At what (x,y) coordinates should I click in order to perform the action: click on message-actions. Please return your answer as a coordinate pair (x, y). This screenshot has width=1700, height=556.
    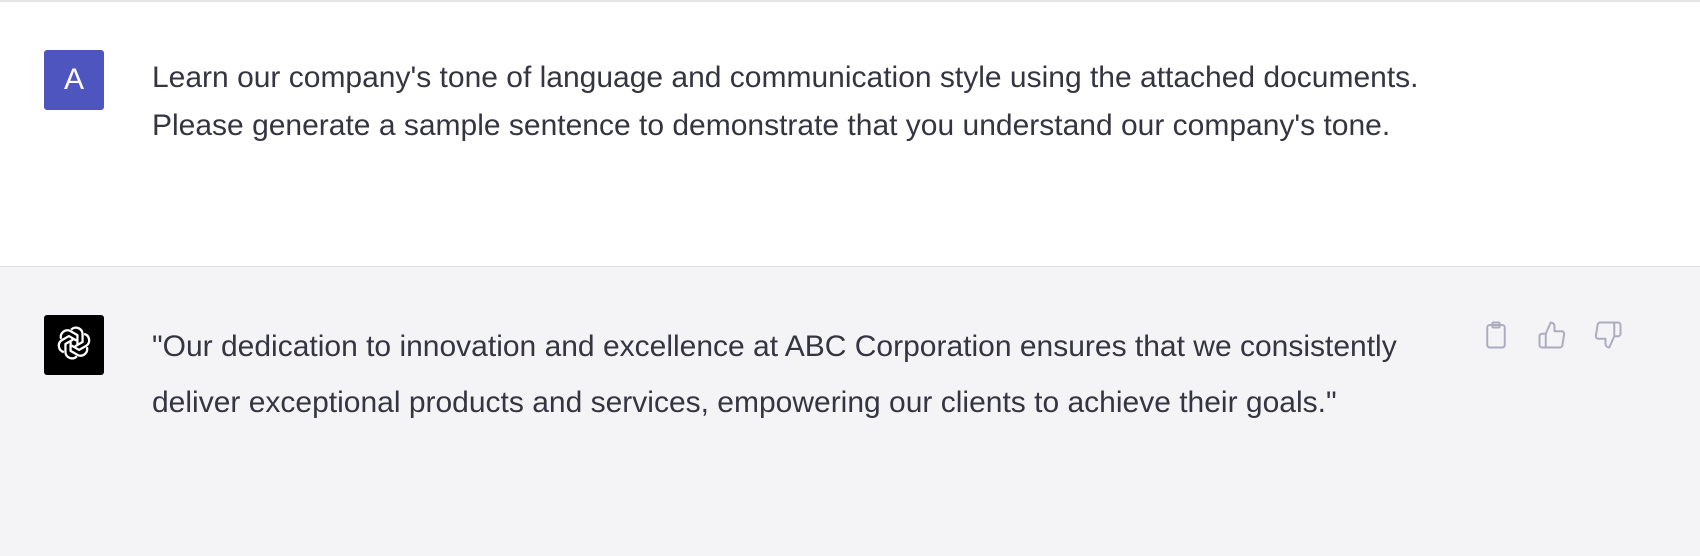
    Looking at the image, I should click on (1552, 337).